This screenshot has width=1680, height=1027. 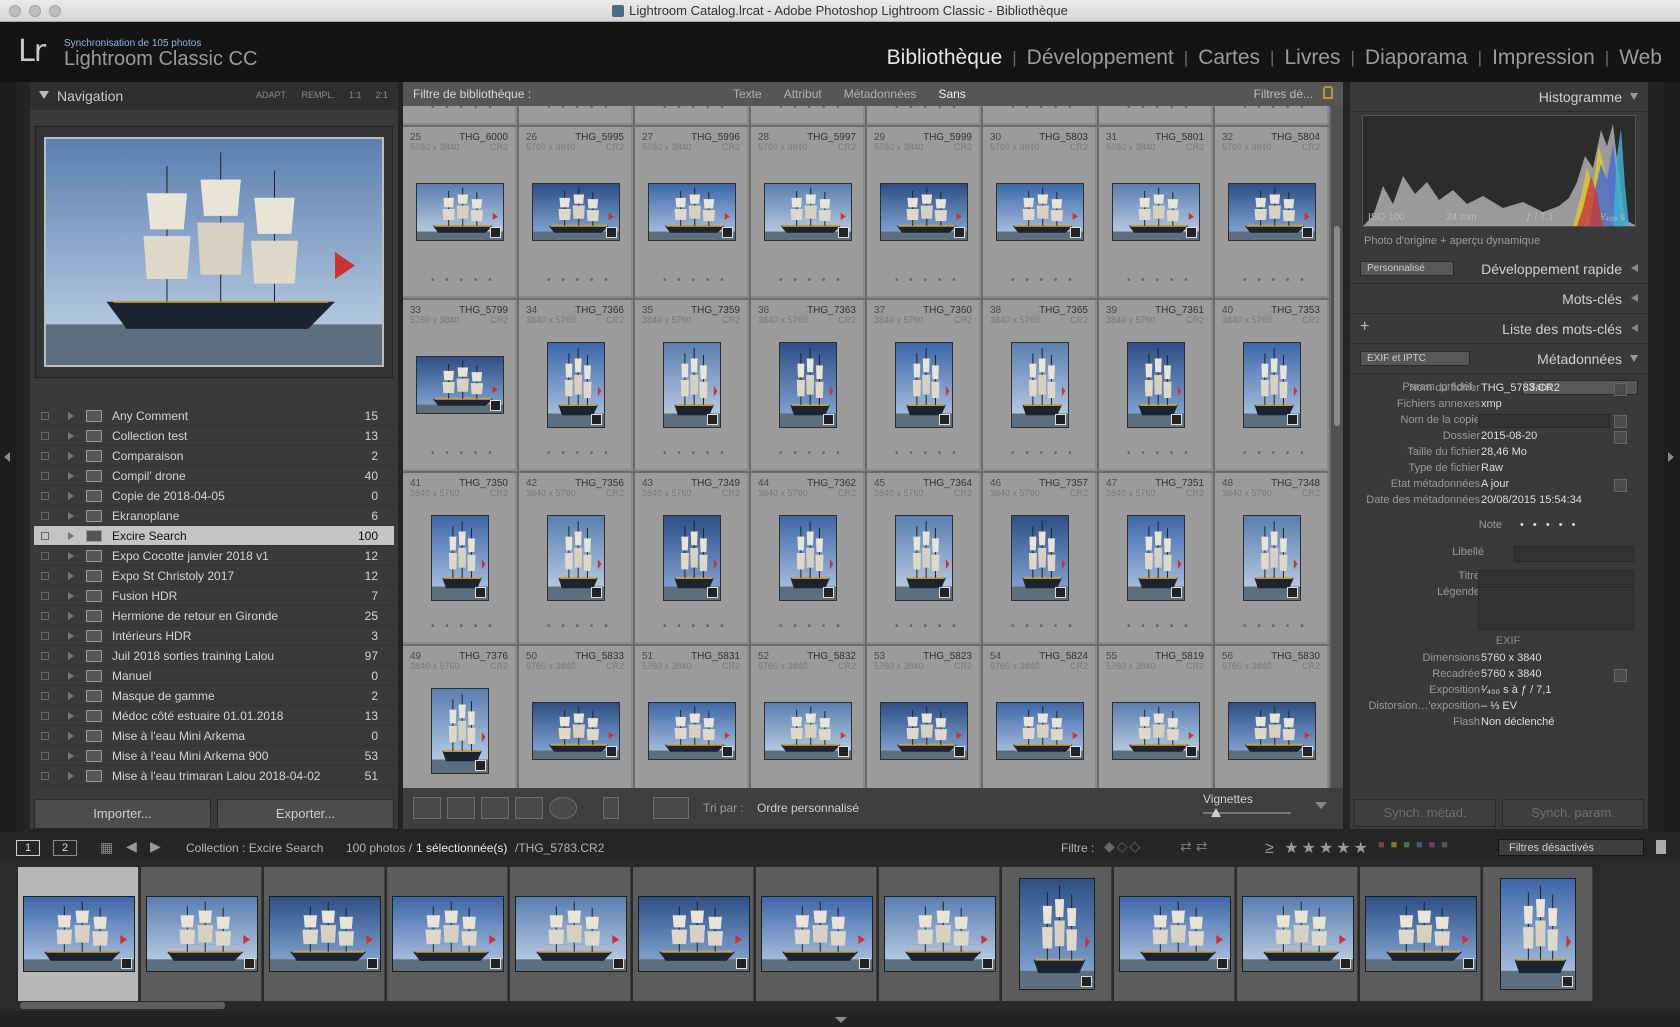 I want to click on metadata-header: EXIF et IPTC Métadonnées, so click(x=1499, y=359).